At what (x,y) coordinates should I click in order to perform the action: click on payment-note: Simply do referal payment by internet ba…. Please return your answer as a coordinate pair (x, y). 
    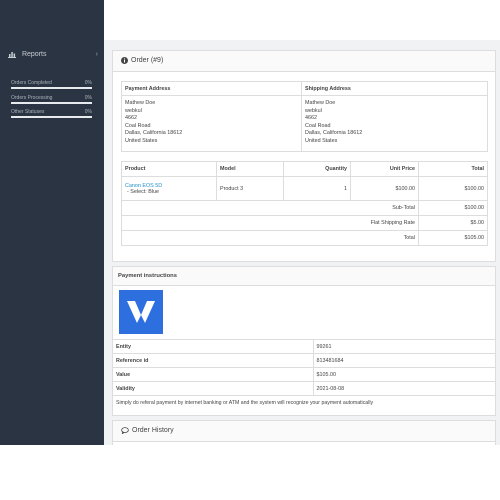
    Looking at the image, I should click on (304, 402).